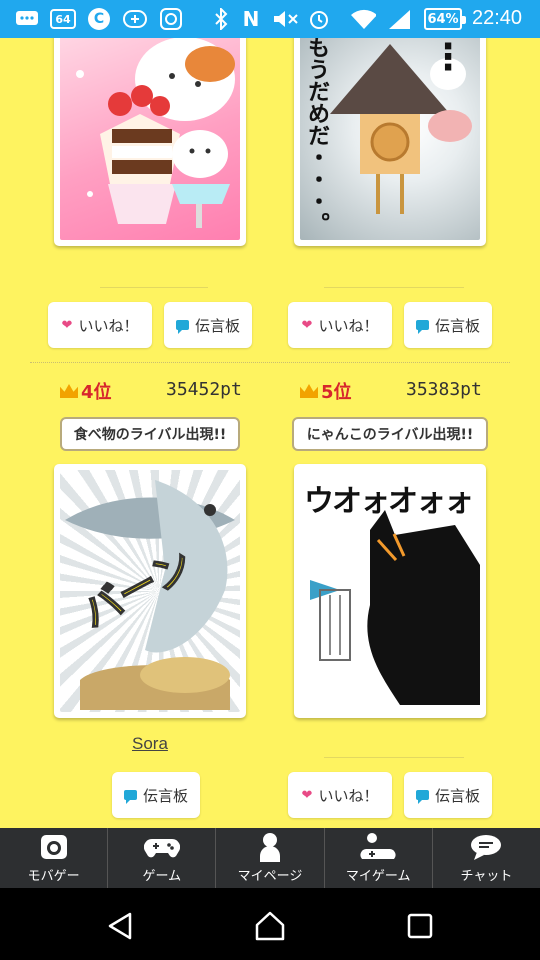 The height and width of the screenshot is (960, 540). Describe the element at coordinates (155, 133) in the screenshot. I see `dessert-cat-illustration` at that location.